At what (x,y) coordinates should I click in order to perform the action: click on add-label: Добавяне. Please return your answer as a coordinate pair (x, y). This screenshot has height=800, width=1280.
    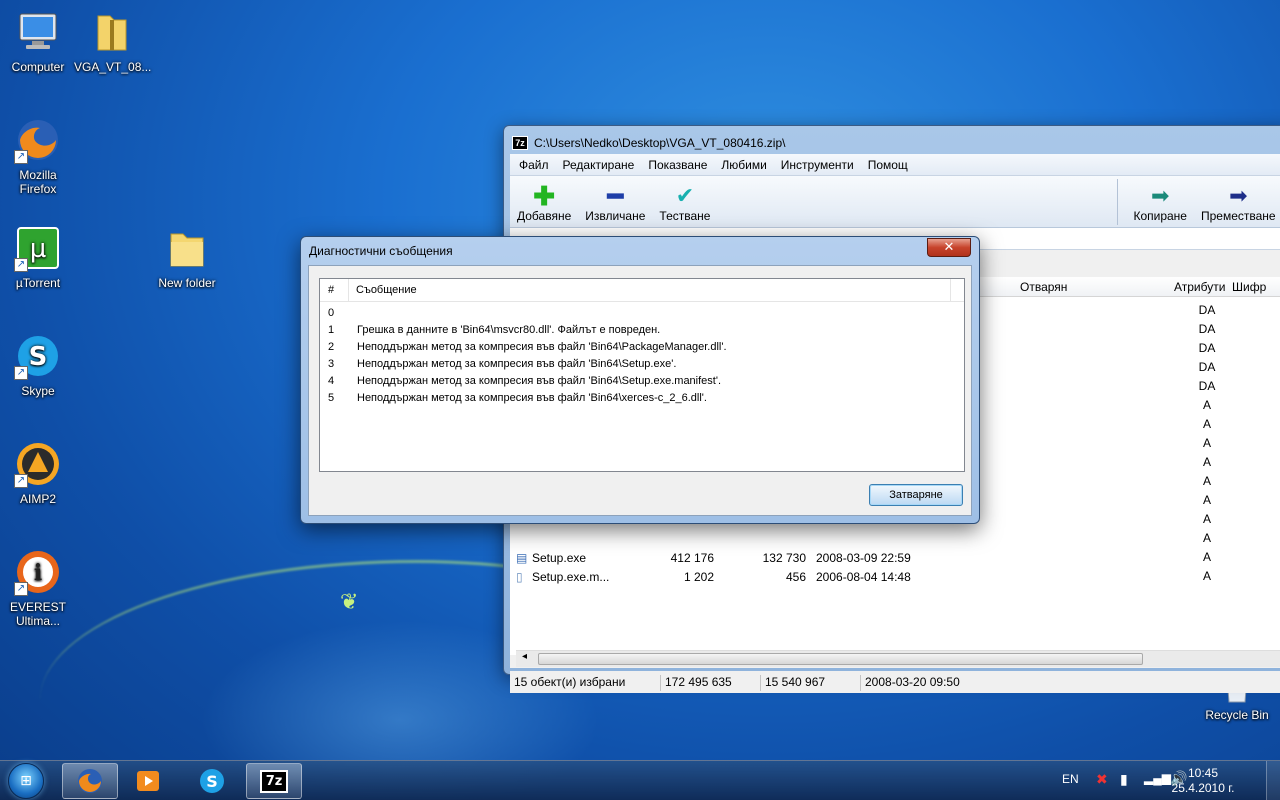
    Looking at the image, I should click on (544, 216).